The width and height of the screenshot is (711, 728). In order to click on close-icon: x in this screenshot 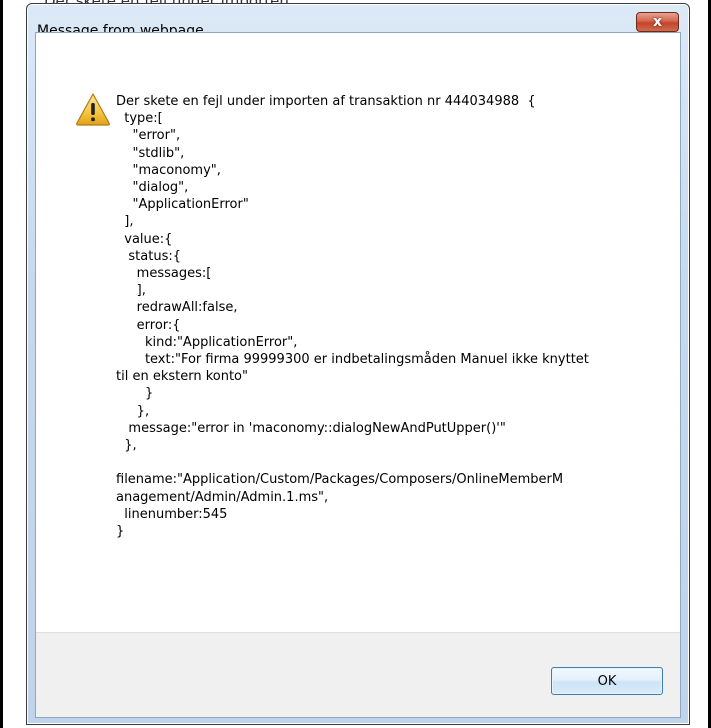, I will do `click(657, 22)`.